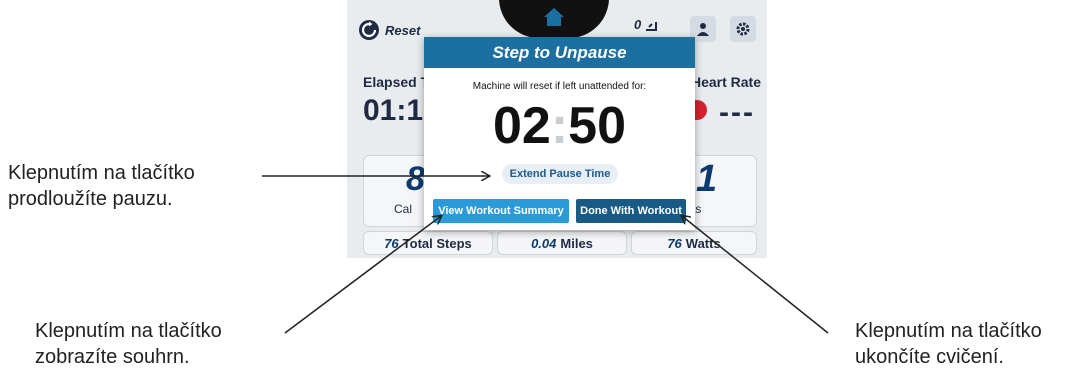  What do you see at coordinates (101, 186) in the screenshot?
I see `annotation-extend: Klepnutím na tlačítko prodloužíte pauzu.` at bounding box center [101, 186].